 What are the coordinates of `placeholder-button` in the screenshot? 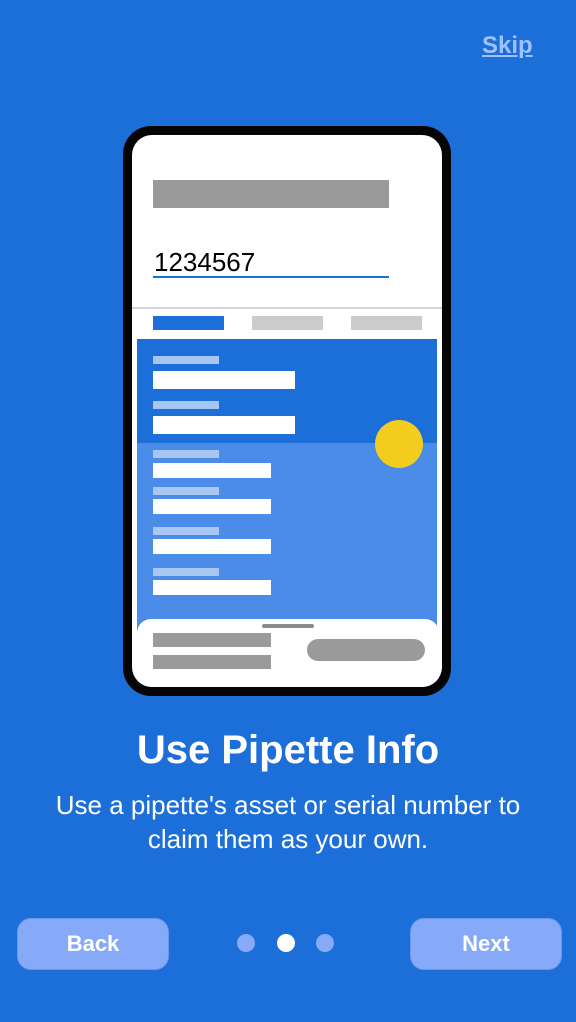 It's located at (366, 650).